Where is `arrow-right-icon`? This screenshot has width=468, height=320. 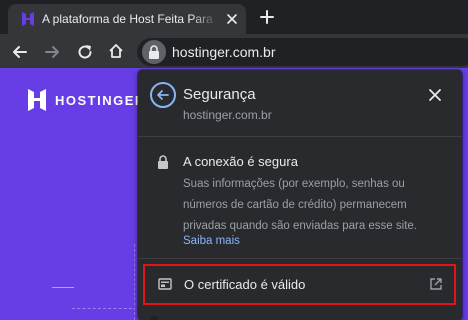
arrow-right-icon is located at coordinates (52, 52).